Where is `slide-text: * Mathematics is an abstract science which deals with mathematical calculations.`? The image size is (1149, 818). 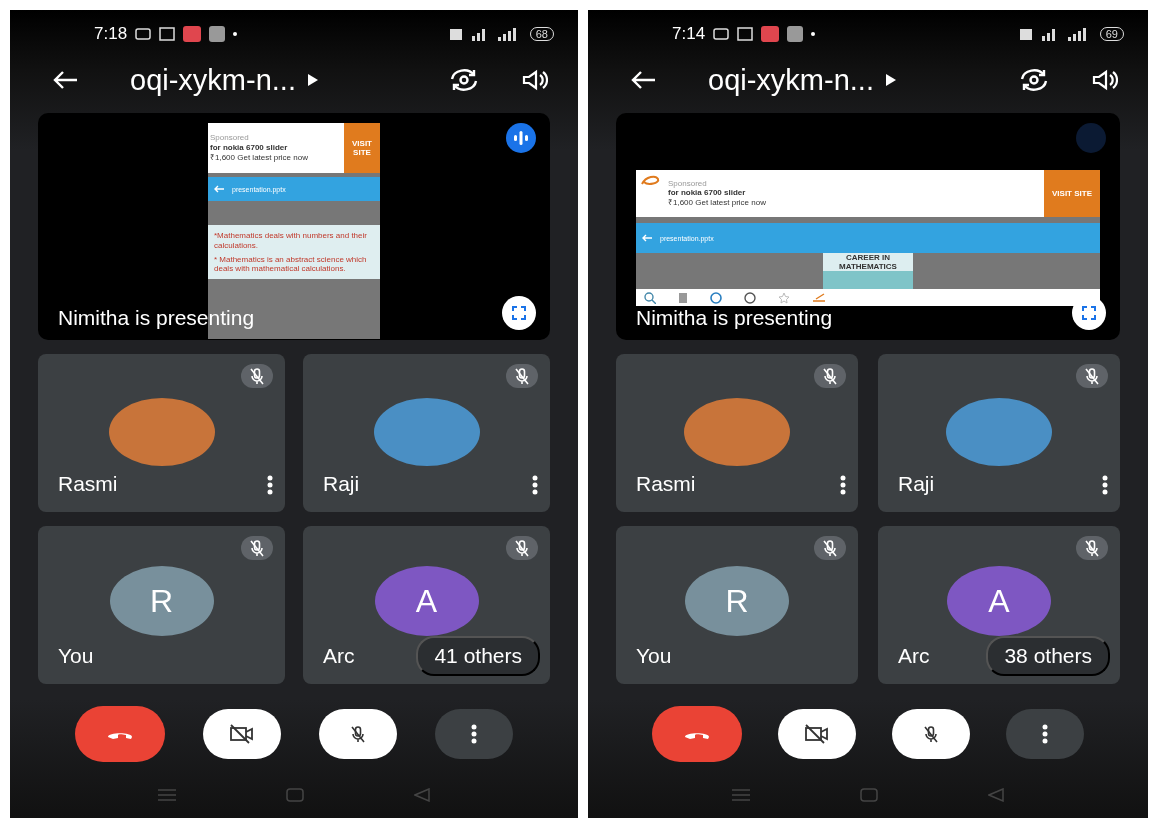 slide-text: * Mathematics is an abstract science which deals with mathematical calculations. is located at coordinates (291, 264).